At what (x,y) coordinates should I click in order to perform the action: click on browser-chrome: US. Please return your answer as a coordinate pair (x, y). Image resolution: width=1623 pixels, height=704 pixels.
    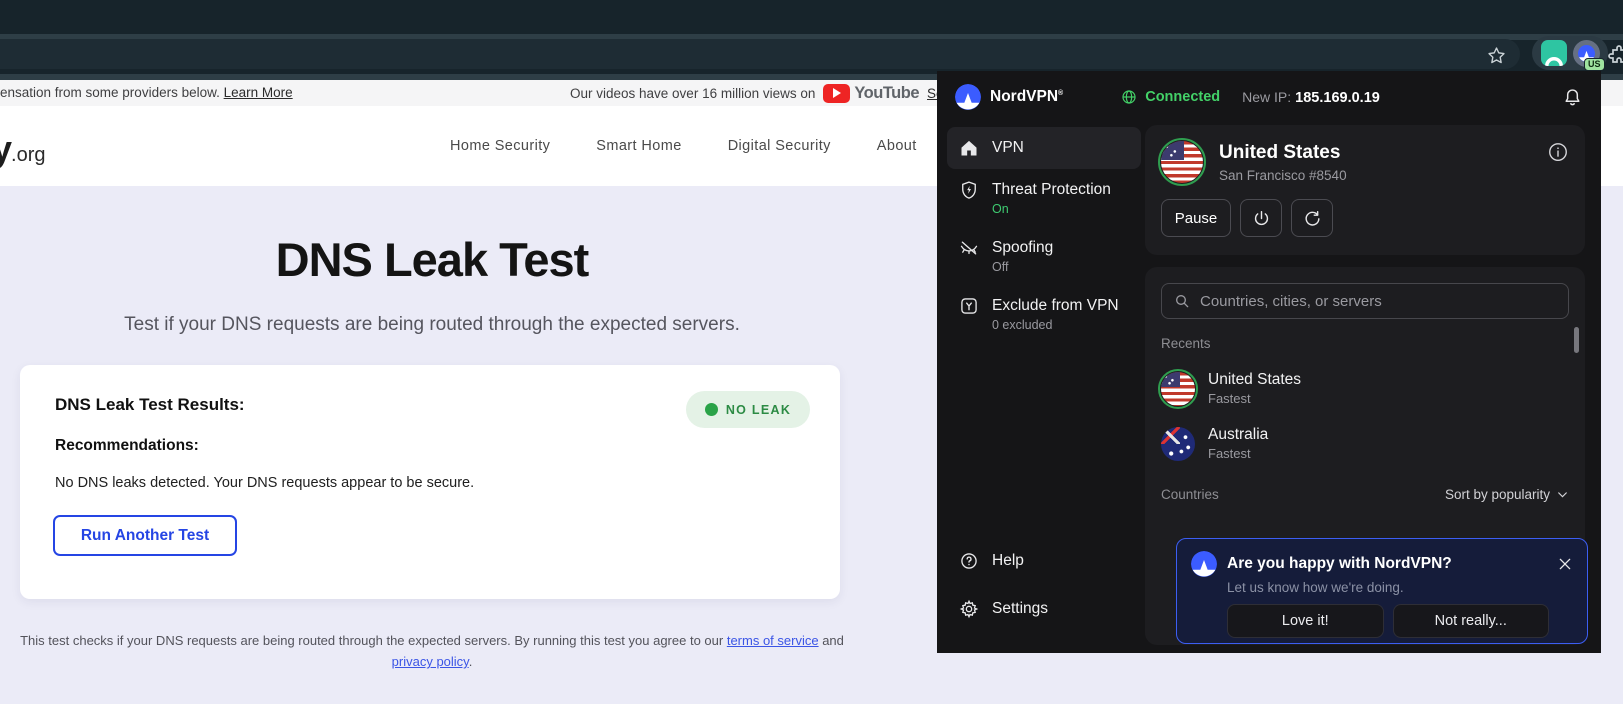
    Looking at the image, I should click on (811, 40).